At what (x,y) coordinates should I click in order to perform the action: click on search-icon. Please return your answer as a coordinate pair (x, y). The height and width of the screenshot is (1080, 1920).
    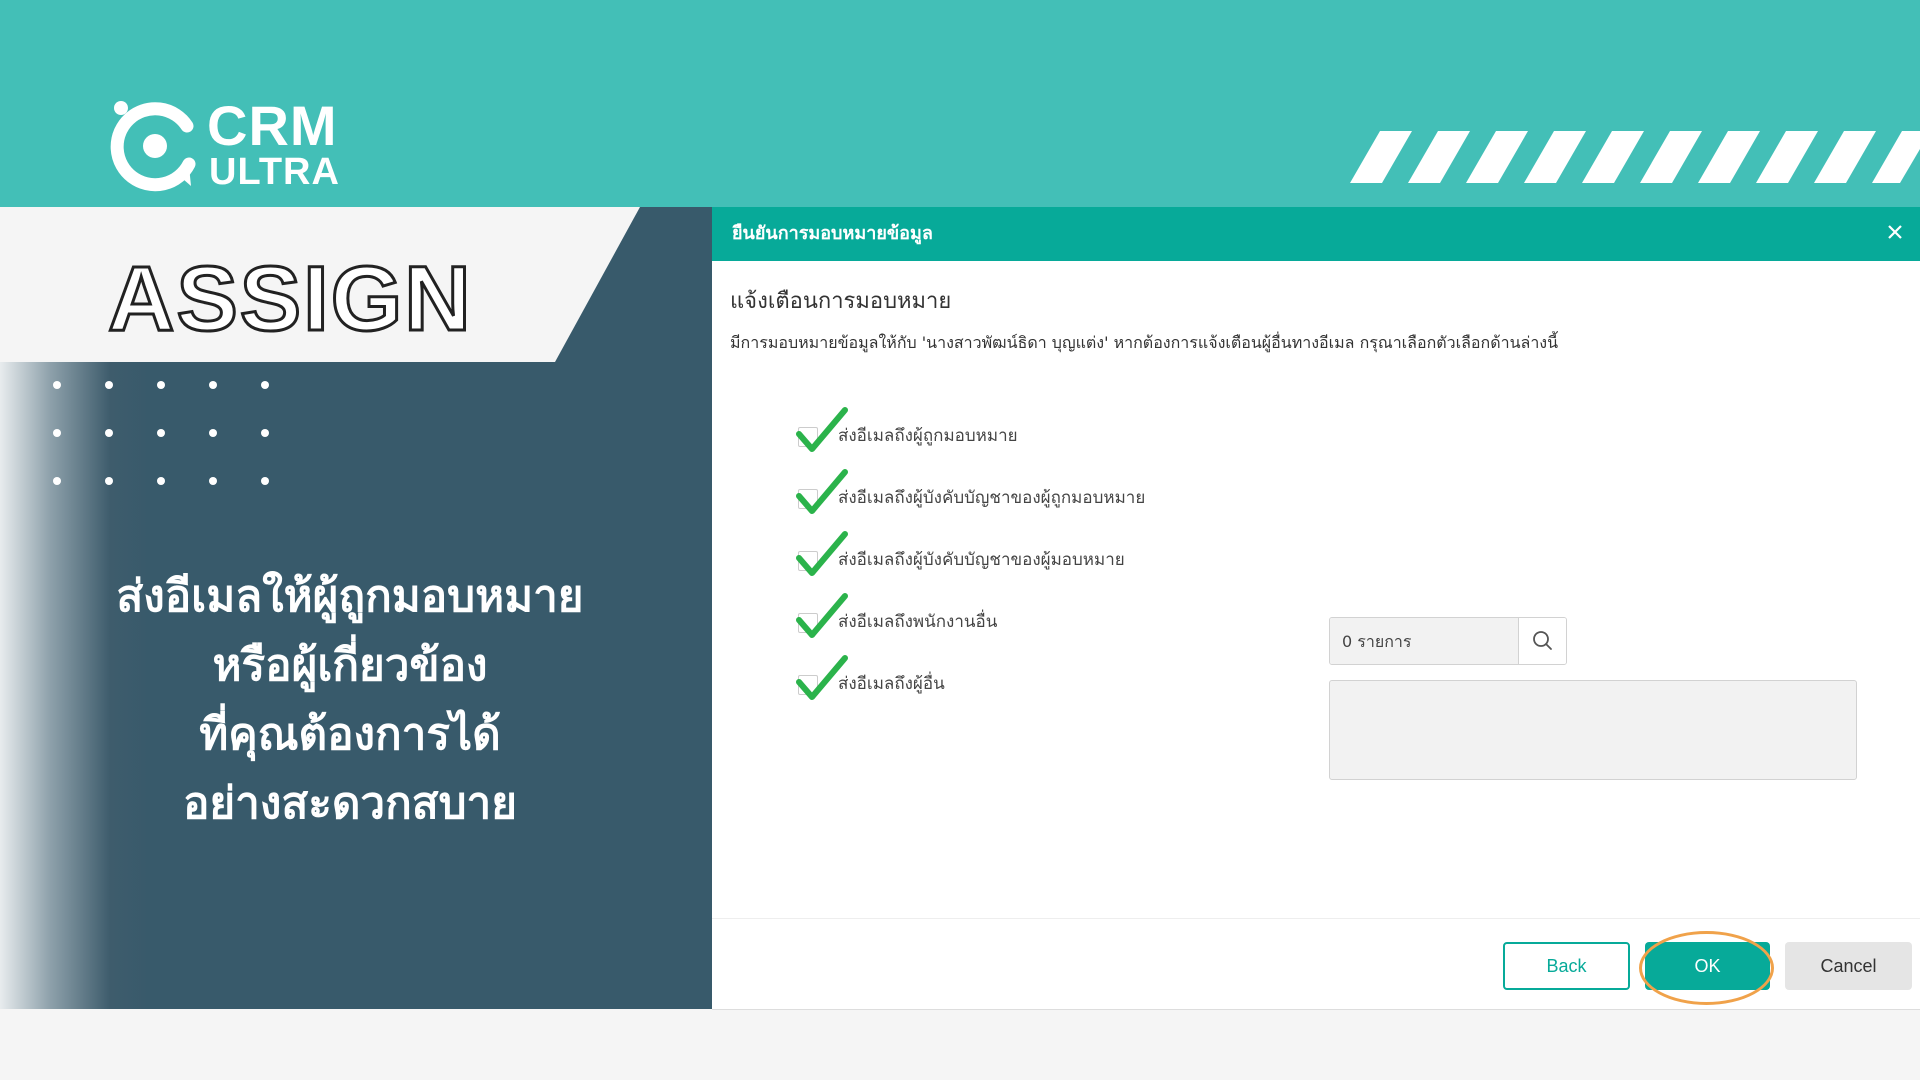
    Looking at the image, I should click on (1542, 640).